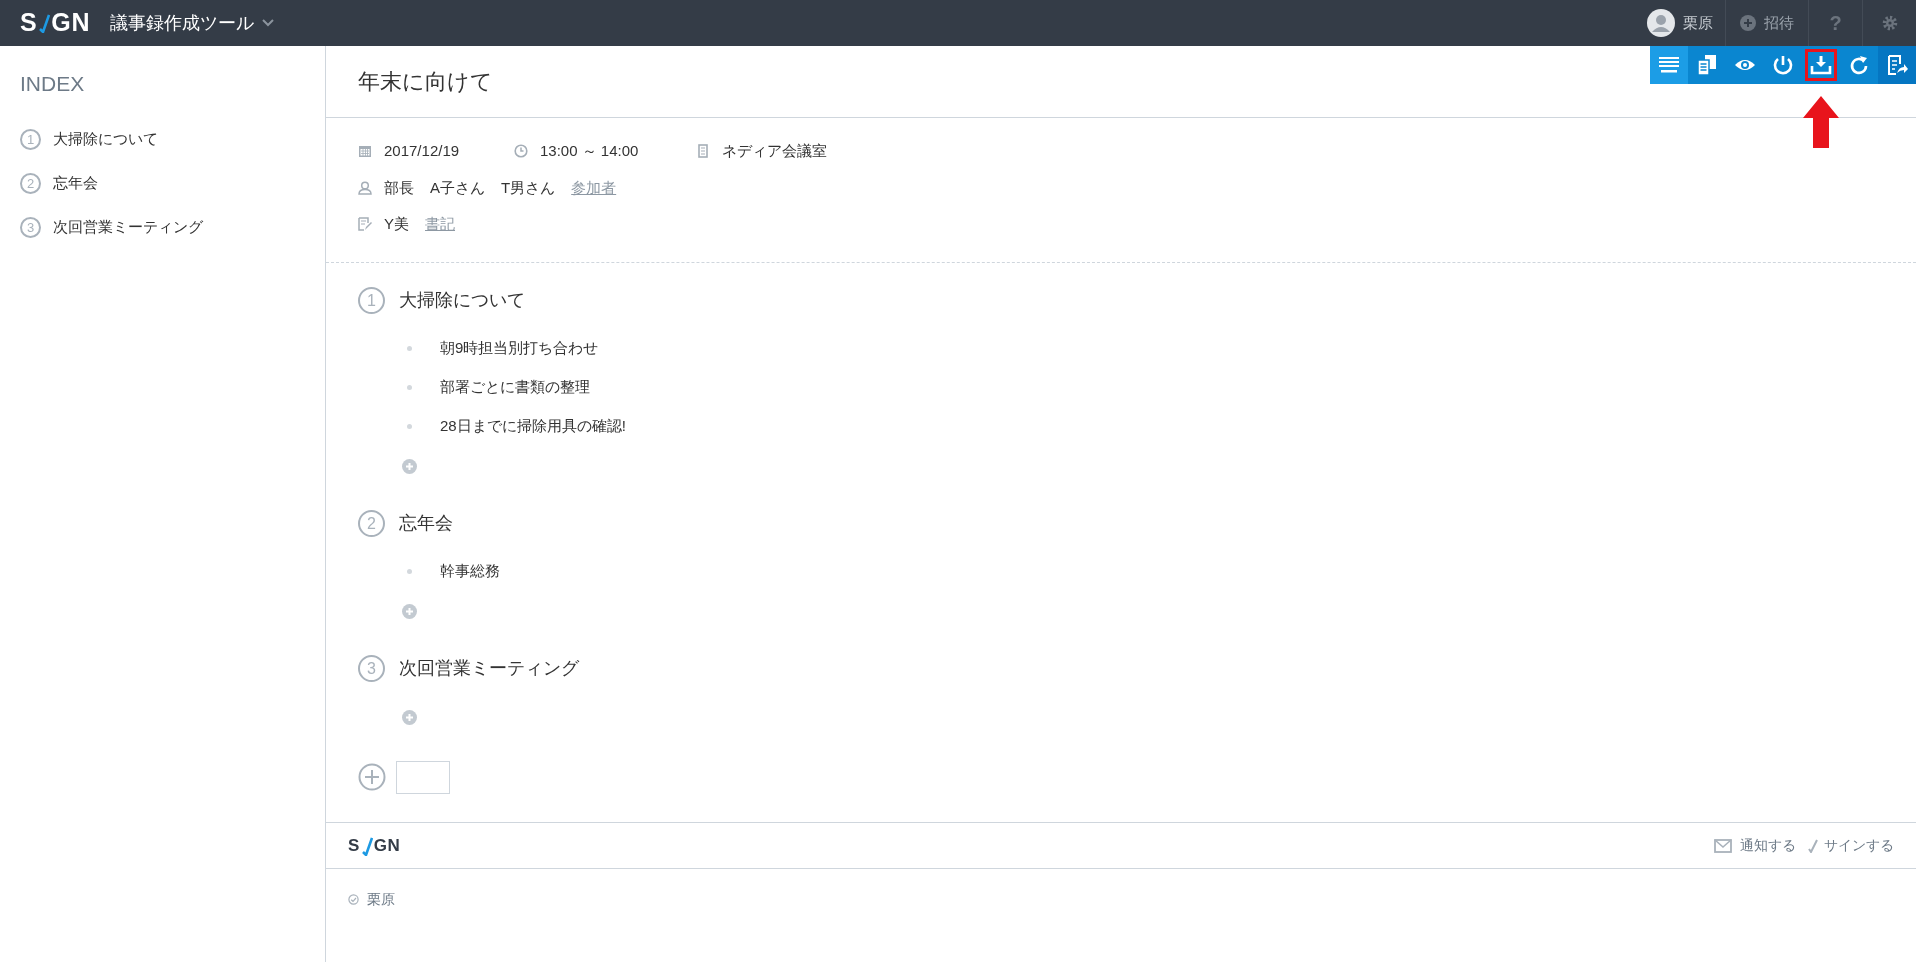  What do you see at coordinates (1851, 845) in the screenshot?
I see `sign-button: サインする` at bounding box center [1851, 845].